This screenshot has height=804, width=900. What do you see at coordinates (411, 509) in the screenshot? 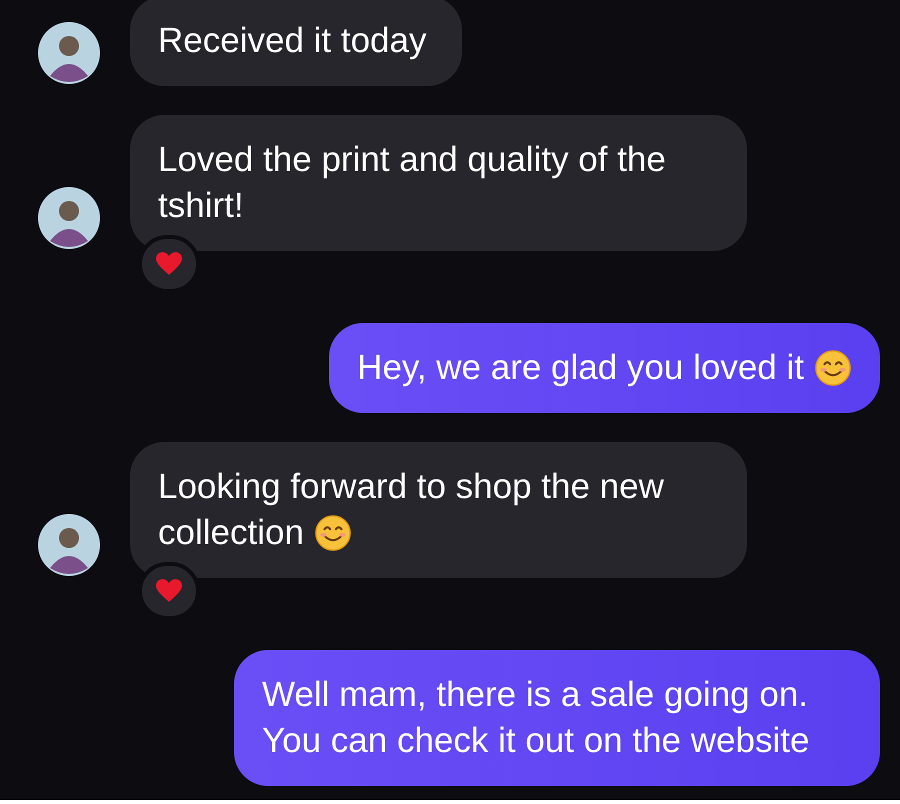
I see `message-text: Looking forward to shop the new collection` at bounding box center [411, 509].